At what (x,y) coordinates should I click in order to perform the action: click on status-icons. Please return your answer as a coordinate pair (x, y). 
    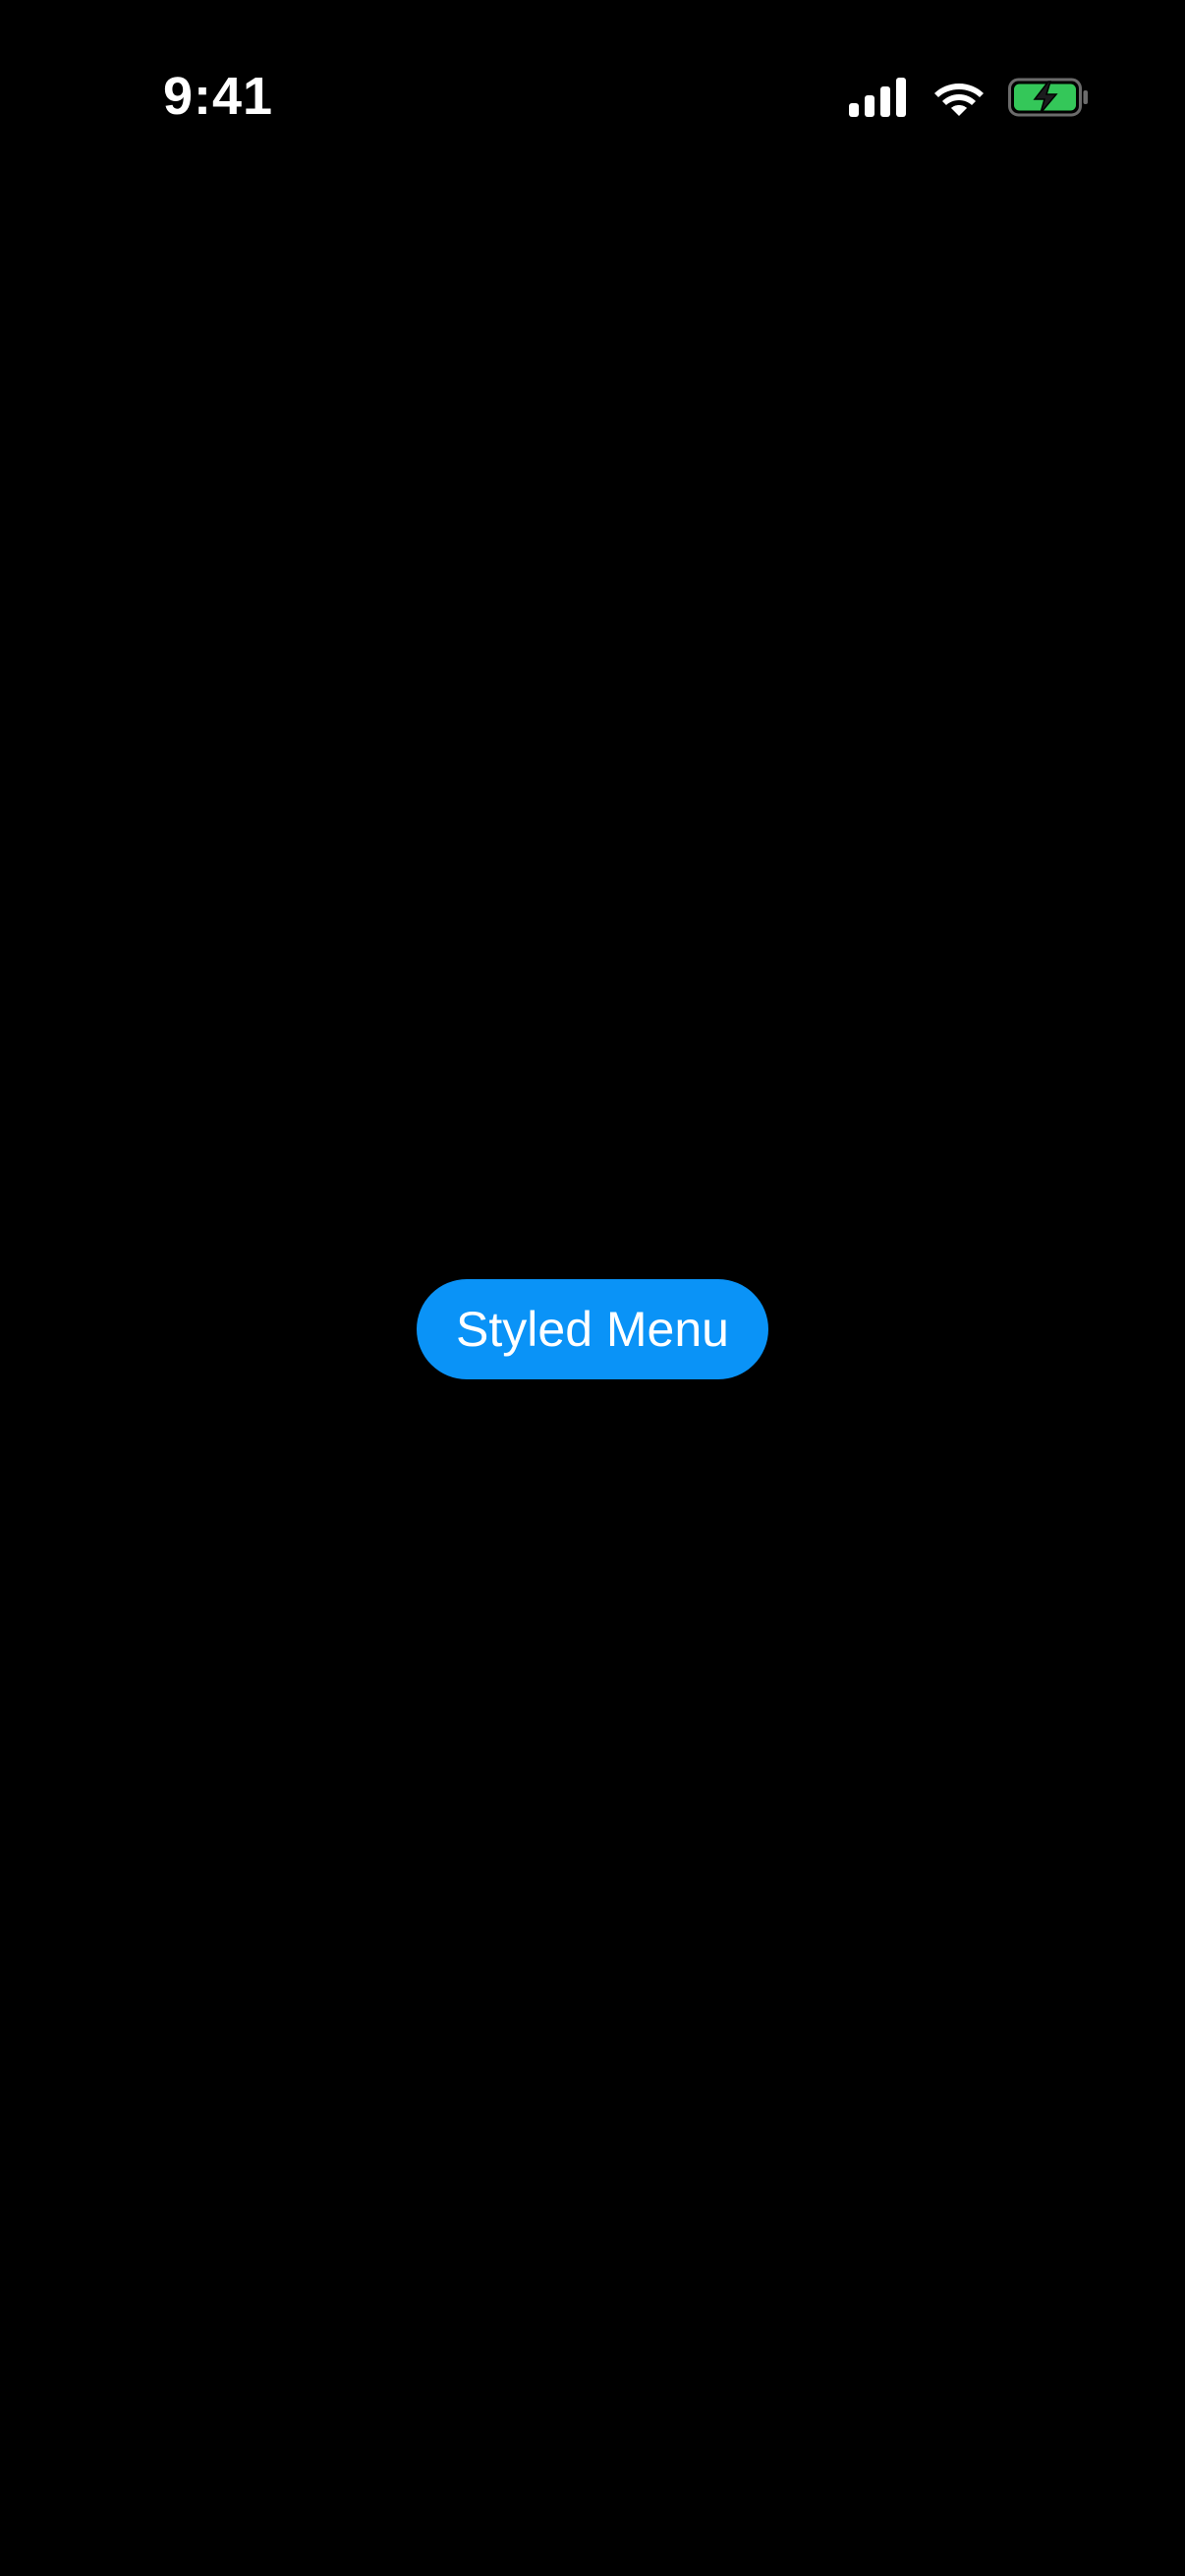
    Looking at the image, I should click on (969, 97).